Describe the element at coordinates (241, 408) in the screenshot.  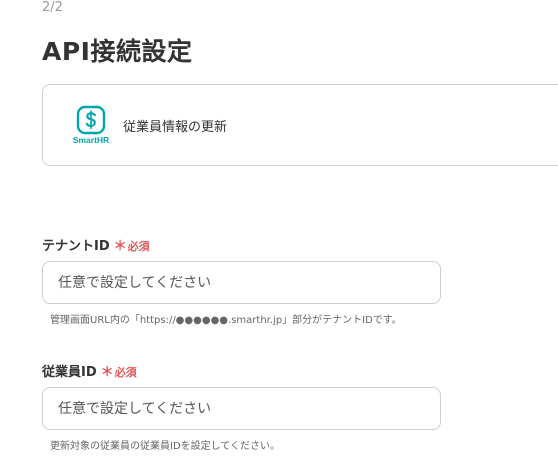
I see `employee-id-input` at that location.